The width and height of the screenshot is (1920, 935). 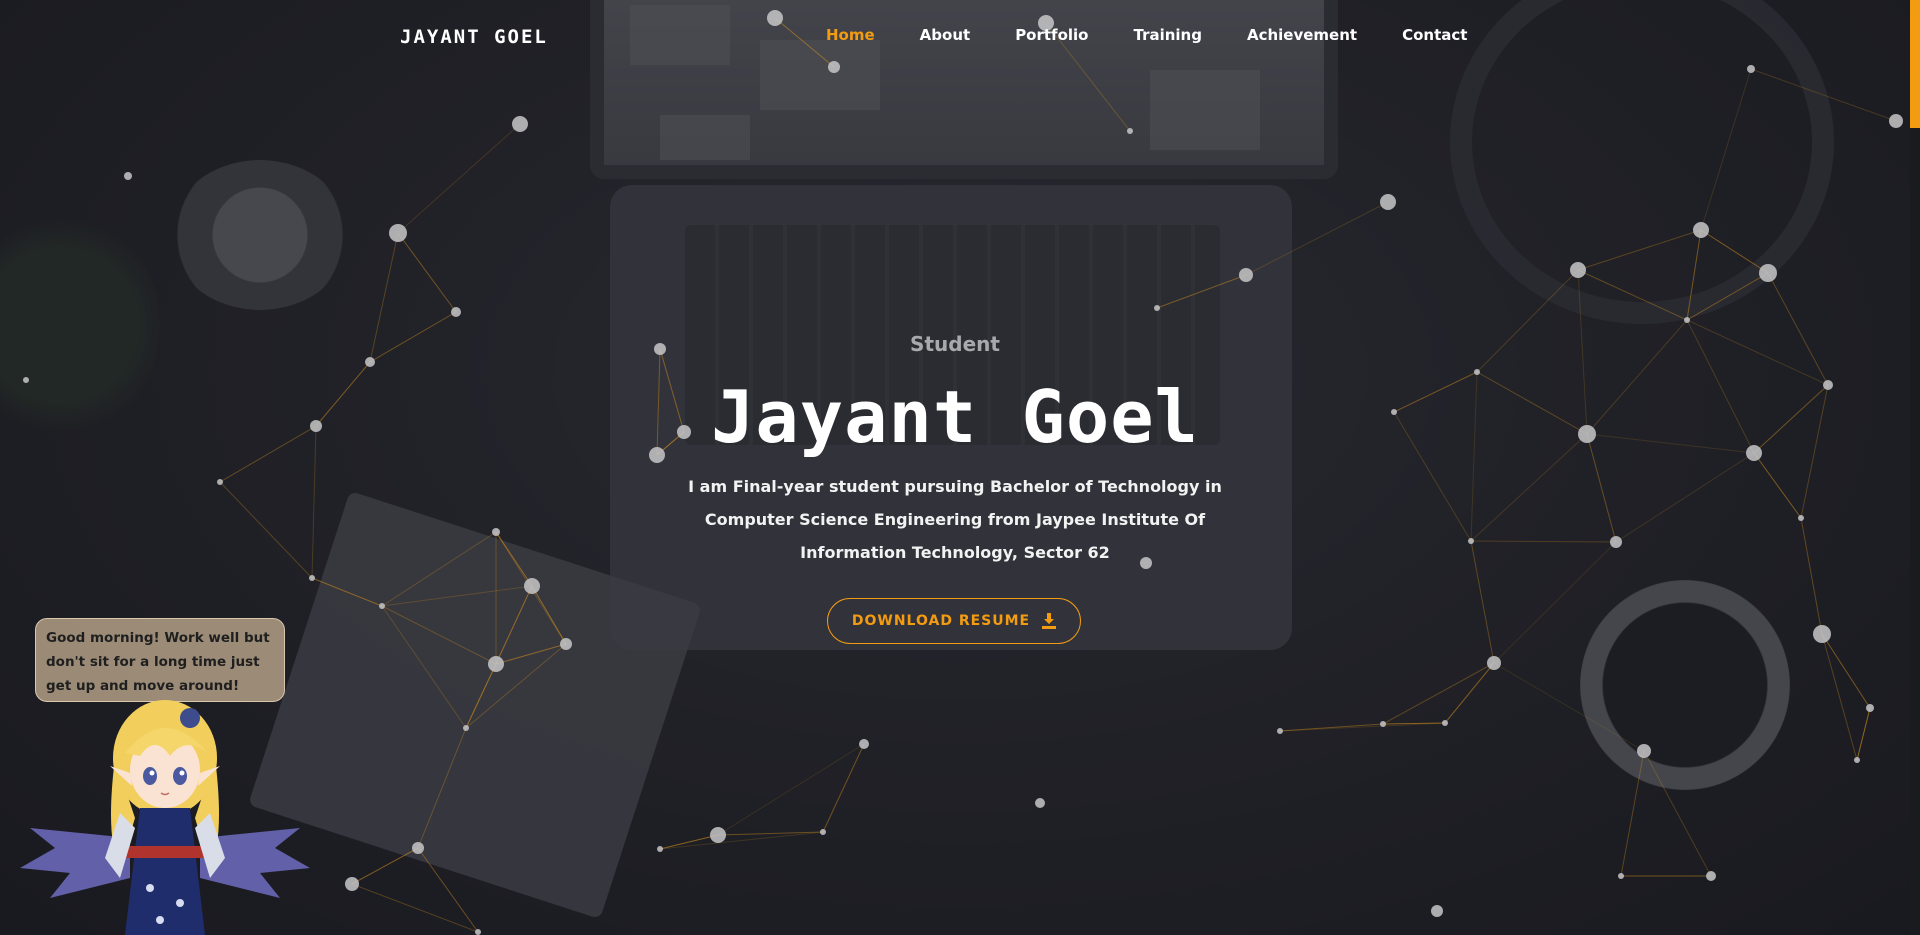 What do you see at coordinates (1915, 64) in the screenshot?
I see `scroll-progress-thumb` at bounding box center [1915, 64].